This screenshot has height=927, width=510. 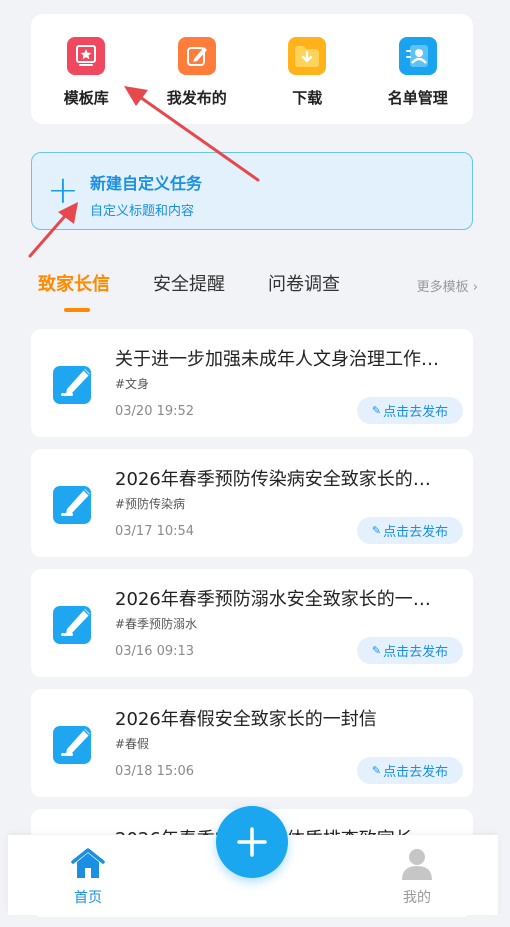 What do you see at coordinates (417, 864) in the screenshot?
I see `user-icon` at bounding box center [417, 864].